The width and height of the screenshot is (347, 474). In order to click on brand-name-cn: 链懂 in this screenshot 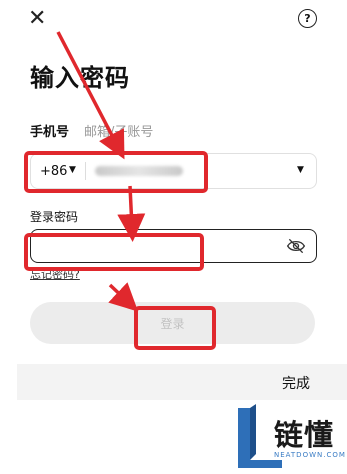, I will do `click(304, 435)`.